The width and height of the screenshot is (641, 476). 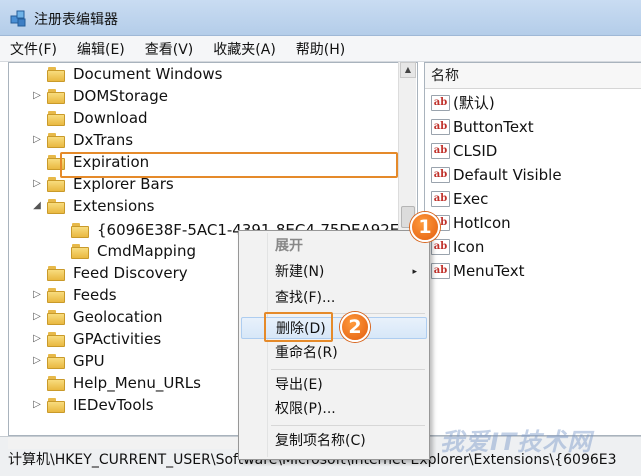 What do you see at coordinates (493, 127) in the screenshot?
I see `value-item-label: ButtonText` at bounding box center [493, 127].